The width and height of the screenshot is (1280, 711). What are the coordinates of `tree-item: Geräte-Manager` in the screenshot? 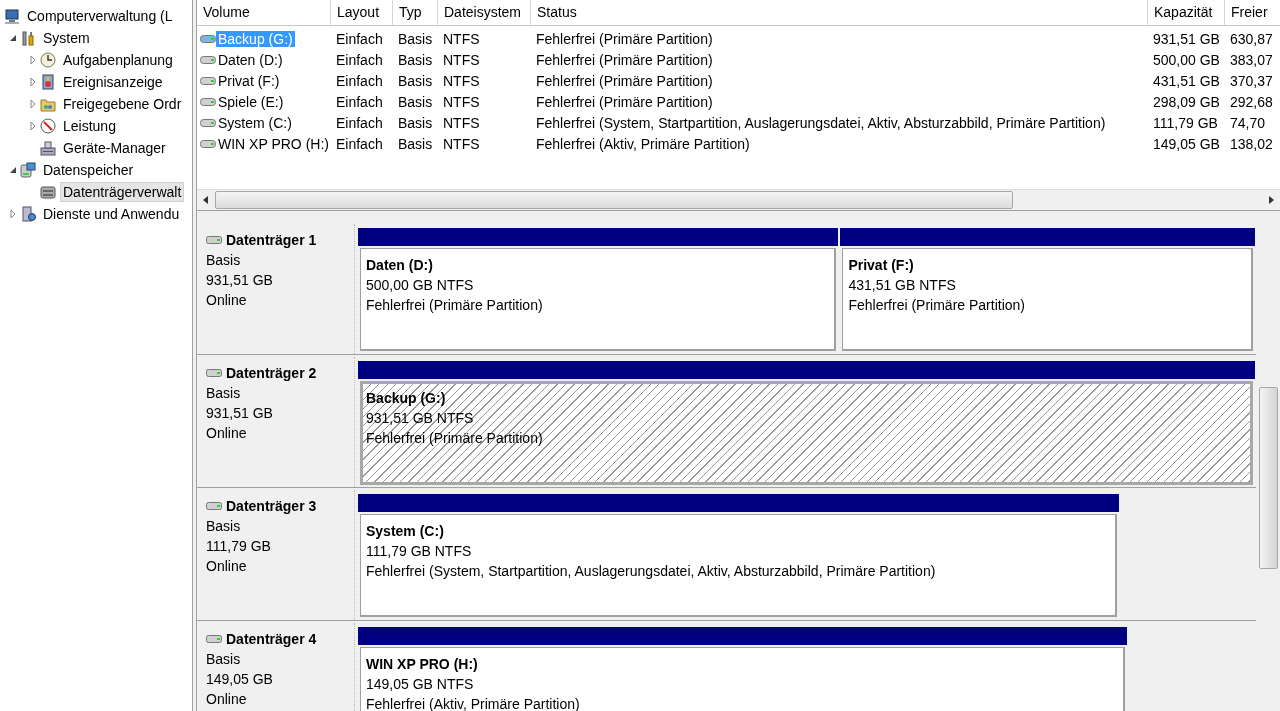 It's located at (114, 148).